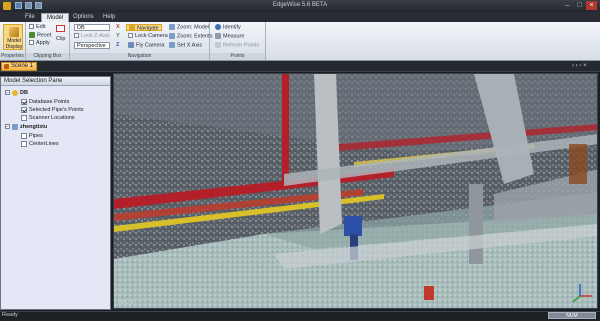  Describe the element at coordinates (132, 28) in the screenshot. I see `navigate-icon` at that location.